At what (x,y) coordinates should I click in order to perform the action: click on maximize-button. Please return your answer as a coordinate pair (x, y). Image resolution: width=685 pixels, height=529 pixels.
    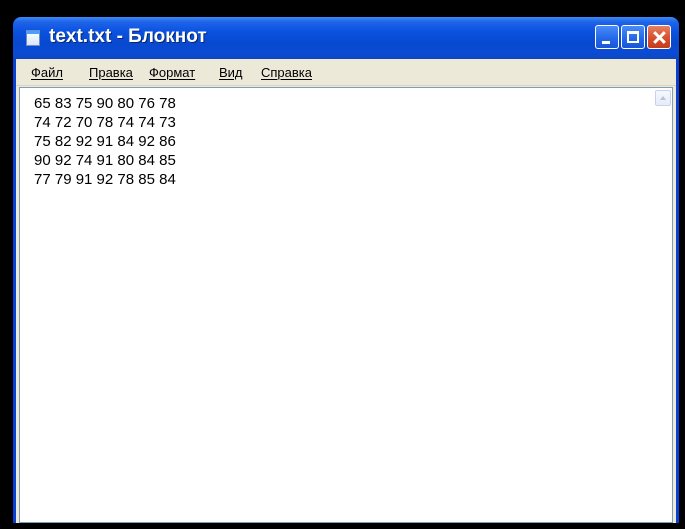
    Looking at the image, I should click on (633, 37).